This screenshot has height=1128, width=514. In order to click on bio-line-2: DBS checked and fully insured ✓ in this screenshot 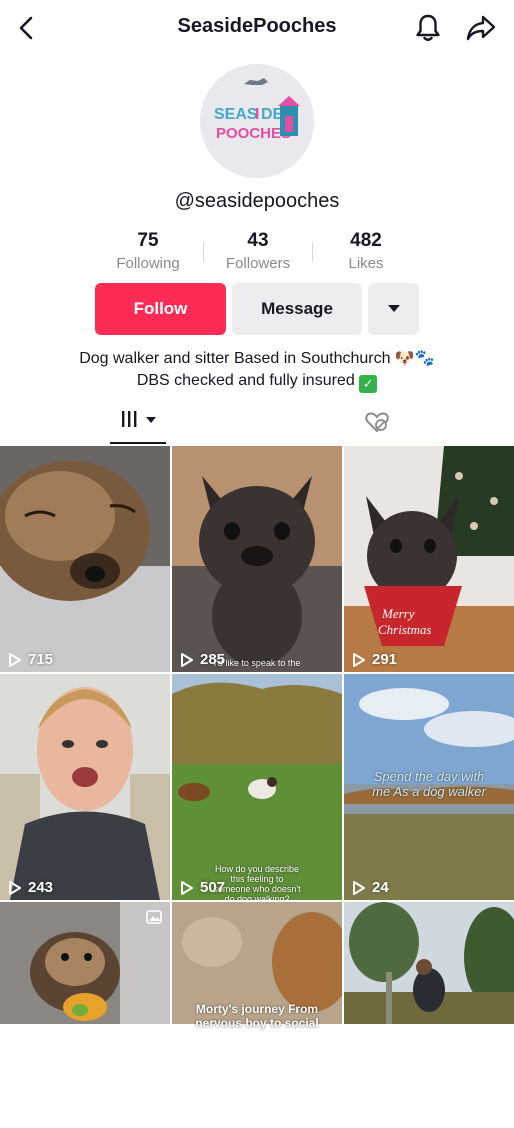, I will do `click(257, 381)`.